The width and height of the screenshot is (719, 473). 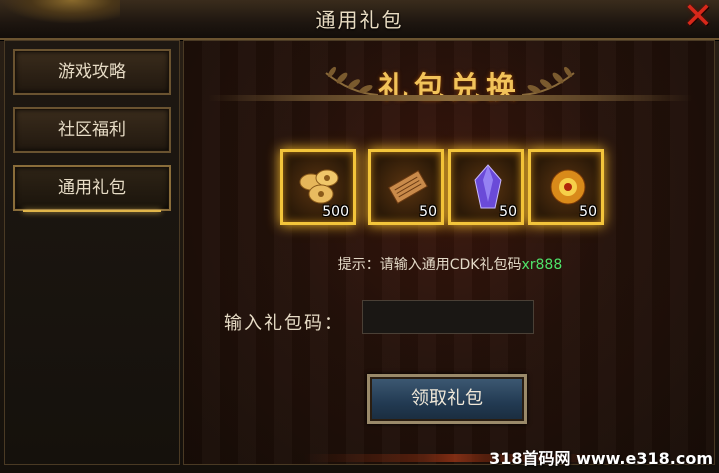 I want to click on close-icon: ✕, so click(x=698, y=18).